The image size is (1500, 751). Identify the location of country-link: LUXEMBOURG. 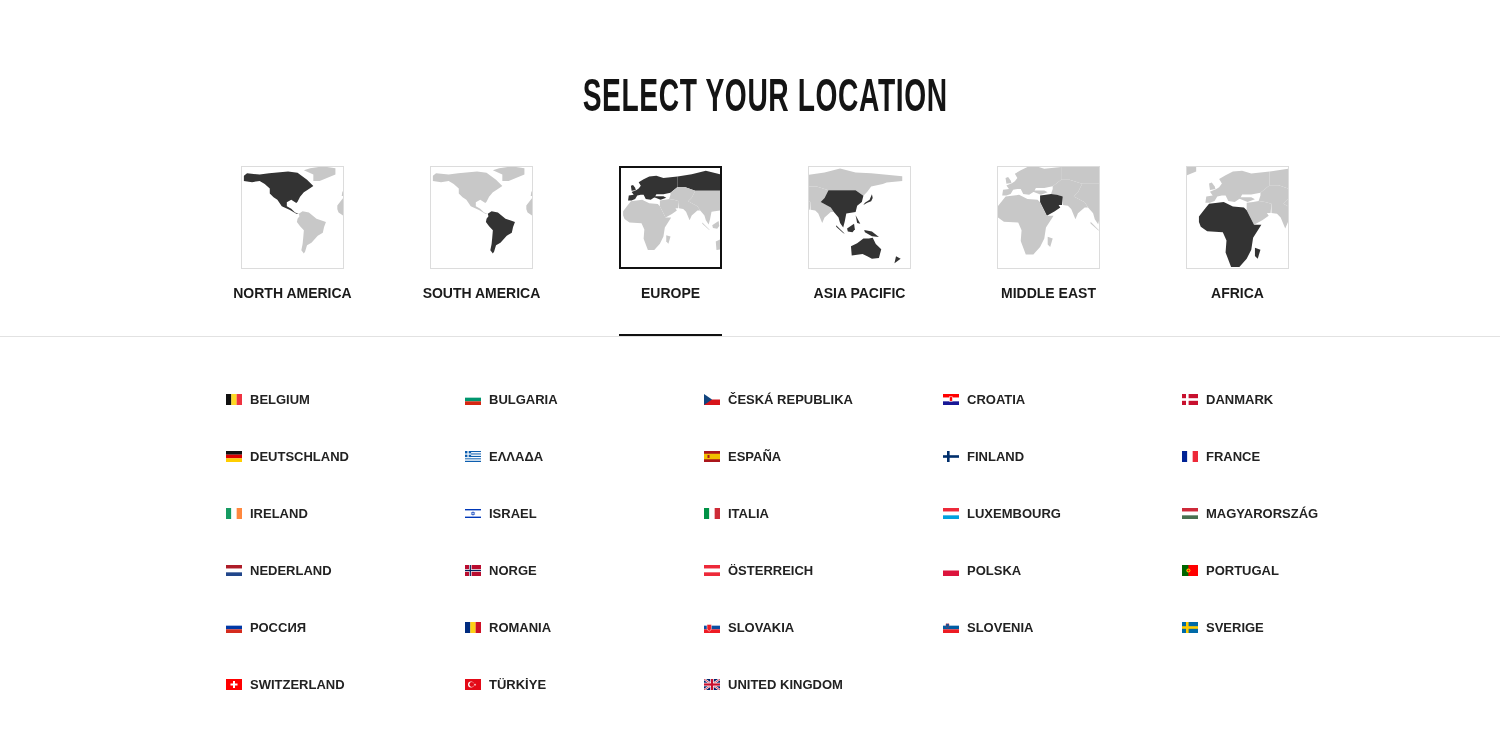
(1002, 513).